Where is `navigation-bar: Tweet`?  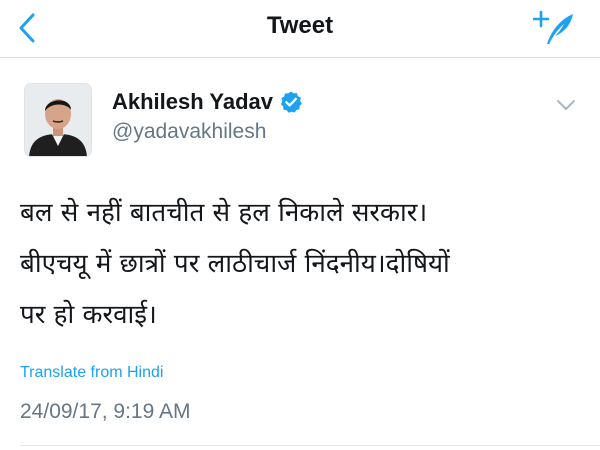 navigation-bar: Tweet is located at coordinates (300, 29).